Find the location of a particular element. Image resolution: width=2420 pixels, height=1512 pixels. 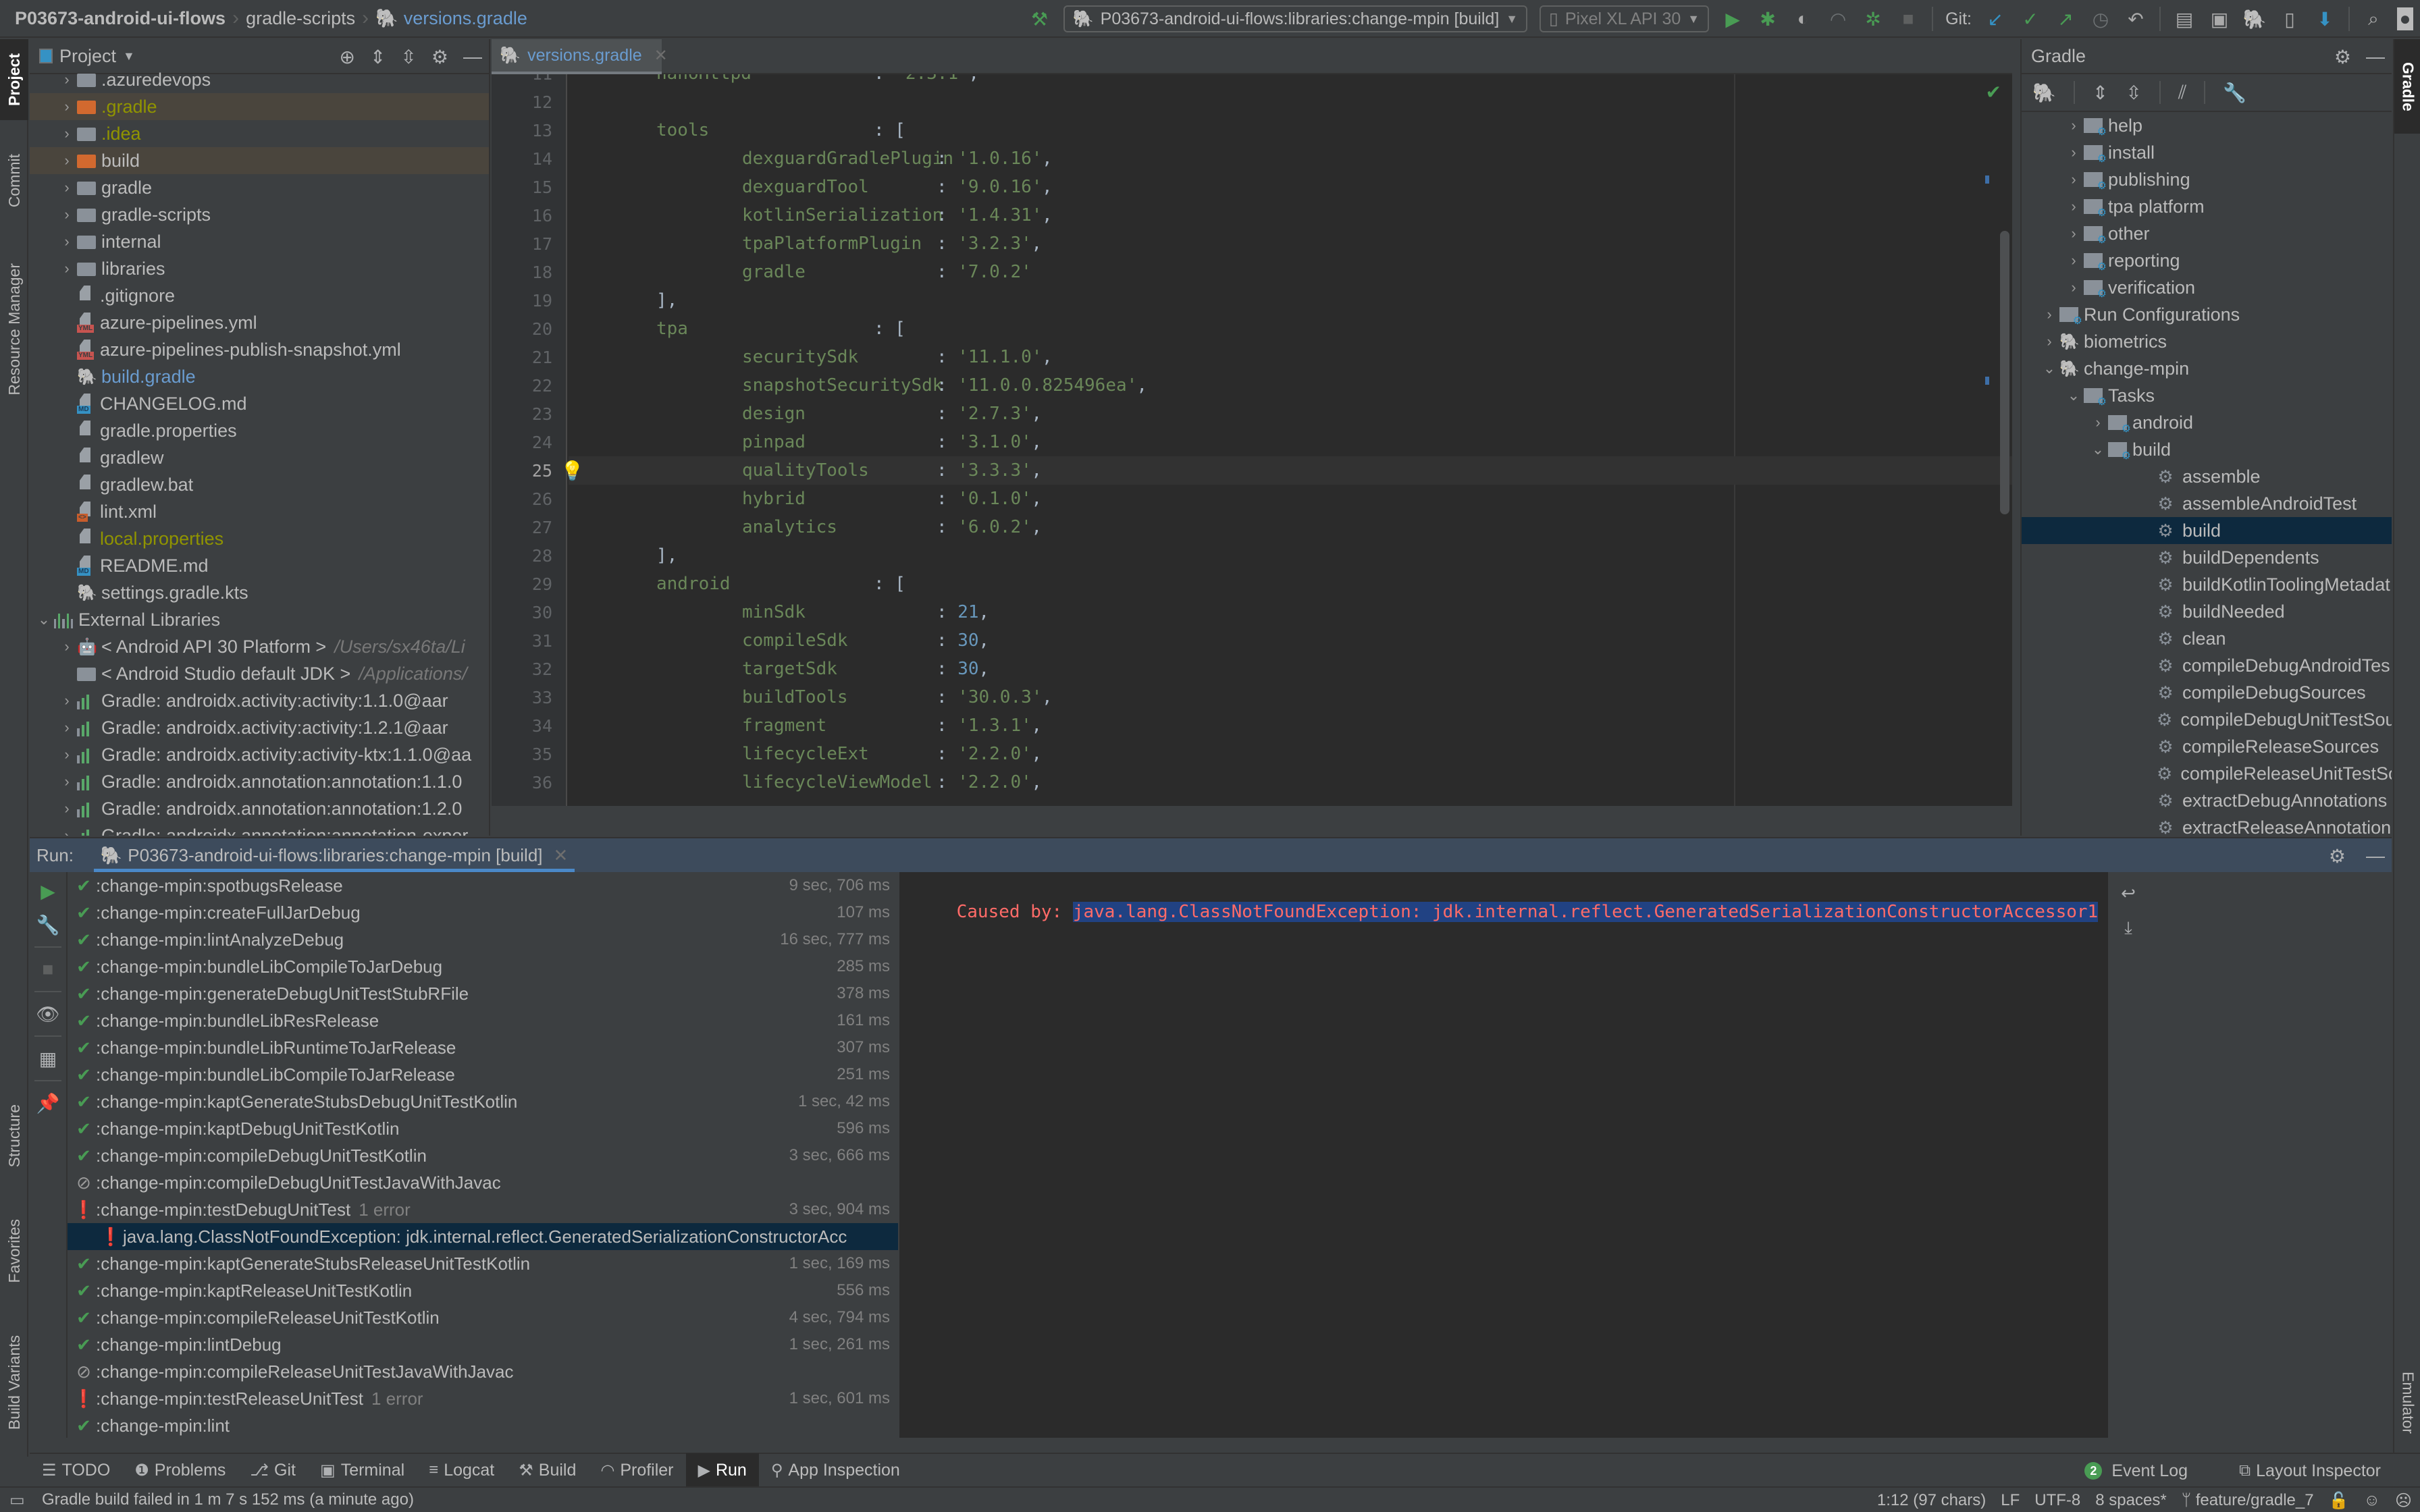

git-commit-icon: ✓ is located at coordinates (2030, 18).